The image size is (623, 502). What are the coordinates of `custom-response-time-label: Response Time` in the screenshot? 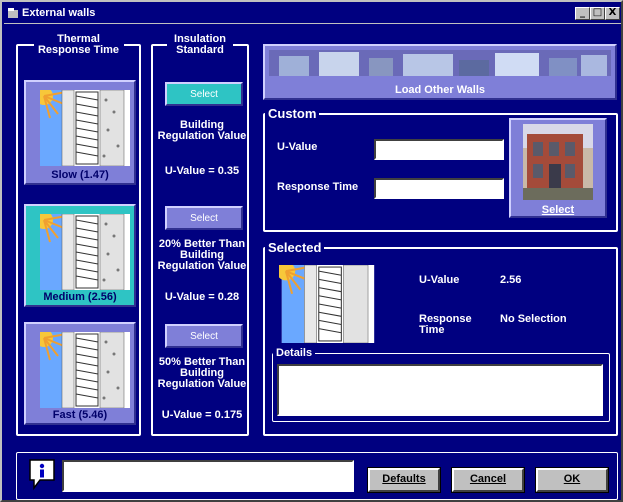 It's located at (318, 187).